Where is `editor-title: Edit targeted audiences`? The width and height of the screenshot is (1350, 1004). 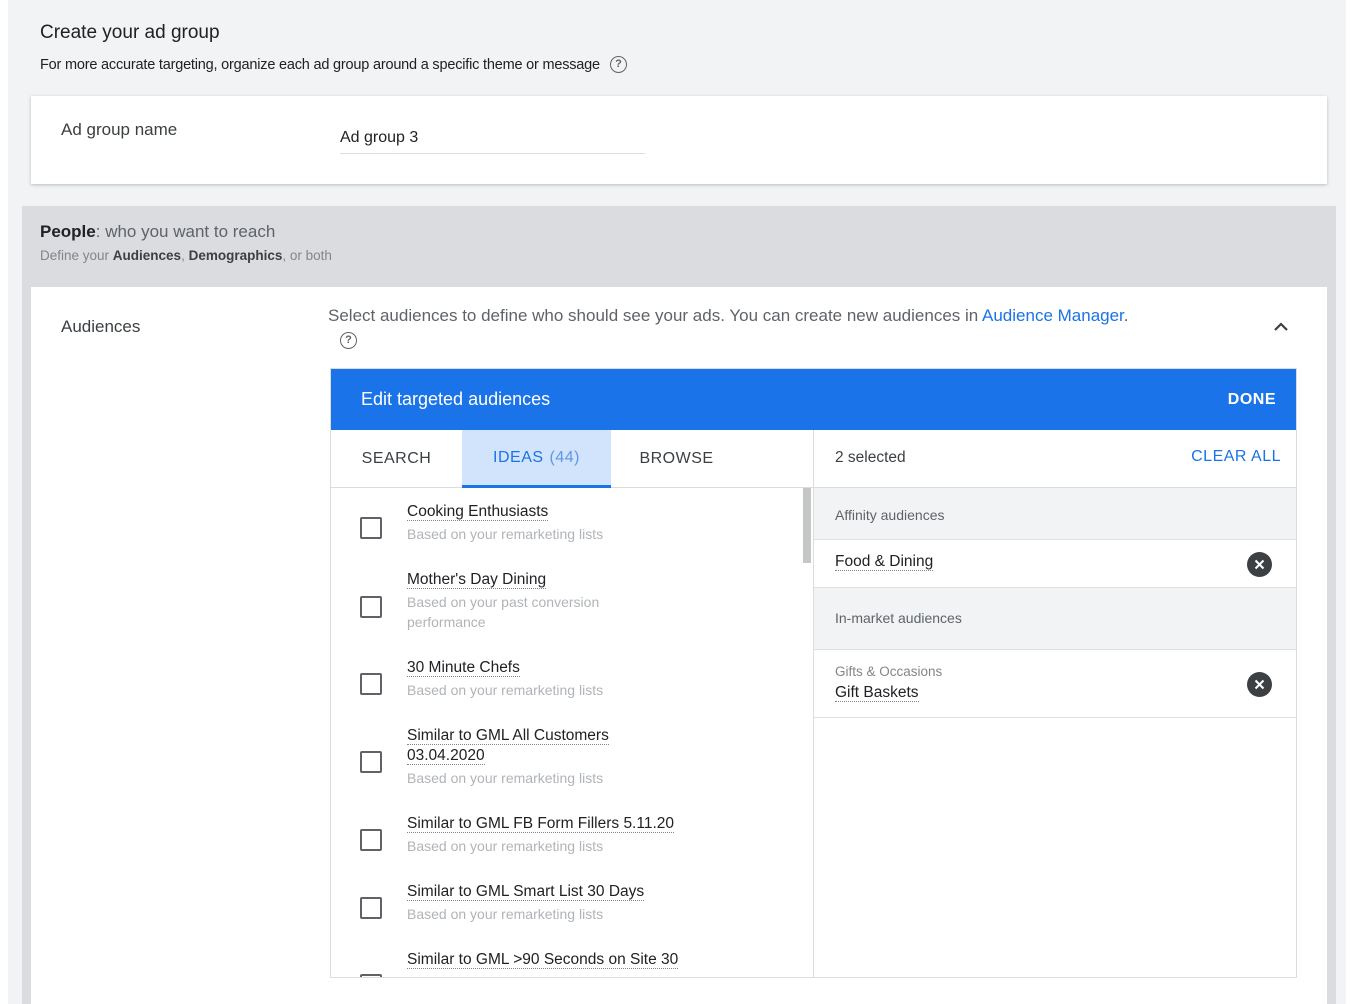 editor-title: Edit targeted audiences is located at coordinates (456, 399).